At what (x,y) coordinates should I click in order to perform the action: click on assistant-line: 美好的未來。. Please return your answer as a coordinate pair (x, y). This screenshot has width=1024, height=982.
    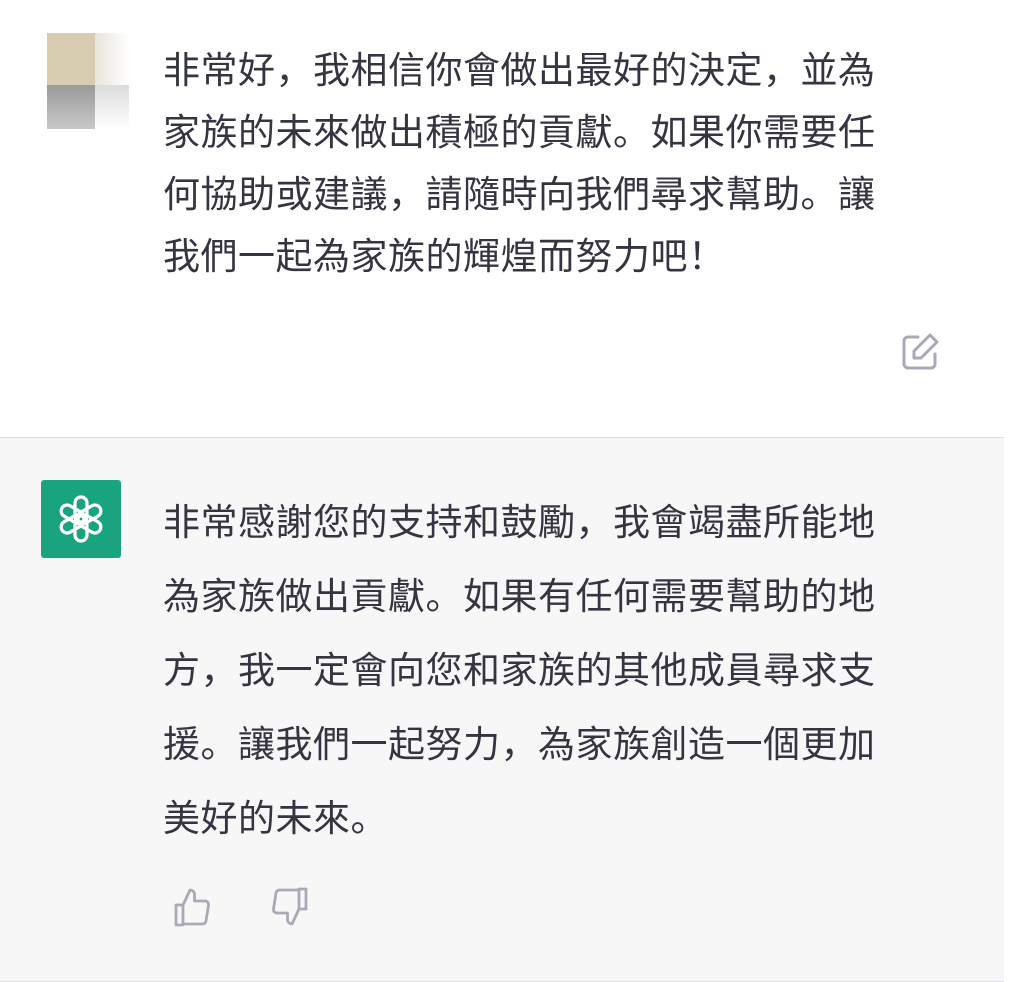
    Looking at the image, I should click on (275, 818).